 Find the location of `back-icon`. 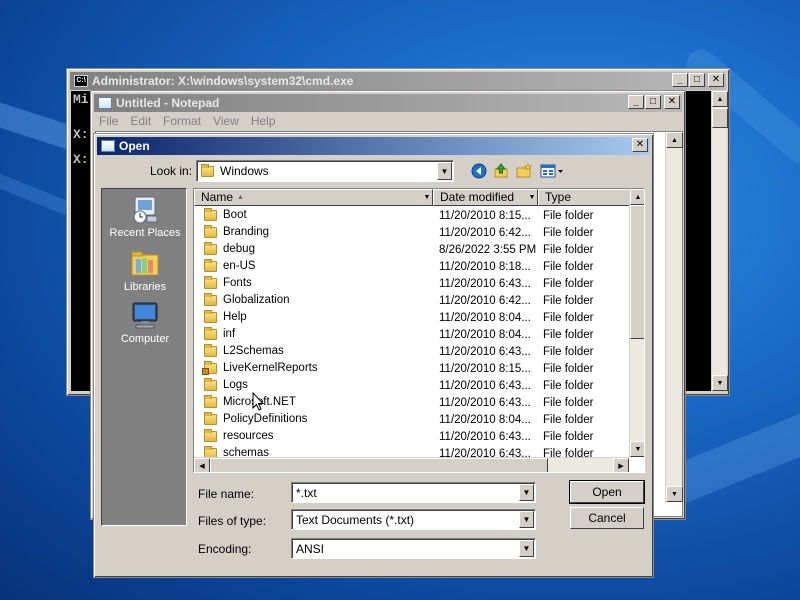

back-icon is located at coordinates (479, 171).